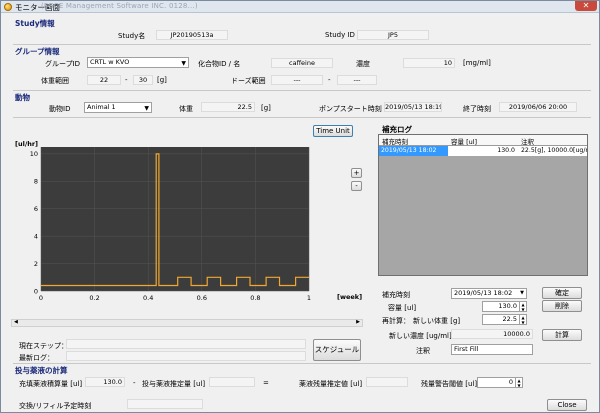 The image size is (600, 413). What do you see at coordinates (423, 351) in the screenshot?
I see `note-label: 注釈` at bounding box center [423, 351].